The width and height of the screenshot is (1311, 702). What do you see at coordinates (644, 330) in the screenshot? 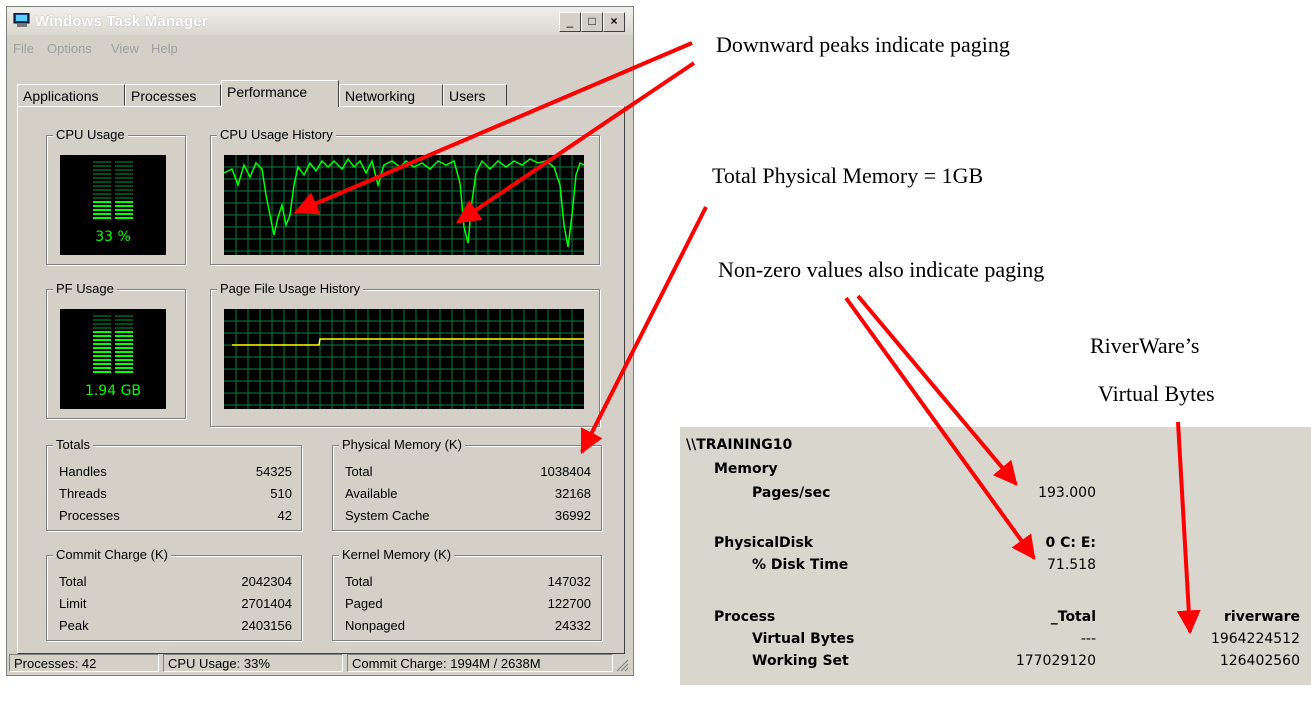
I see `arrow-physical-memory` at bounding box center [644, 330].